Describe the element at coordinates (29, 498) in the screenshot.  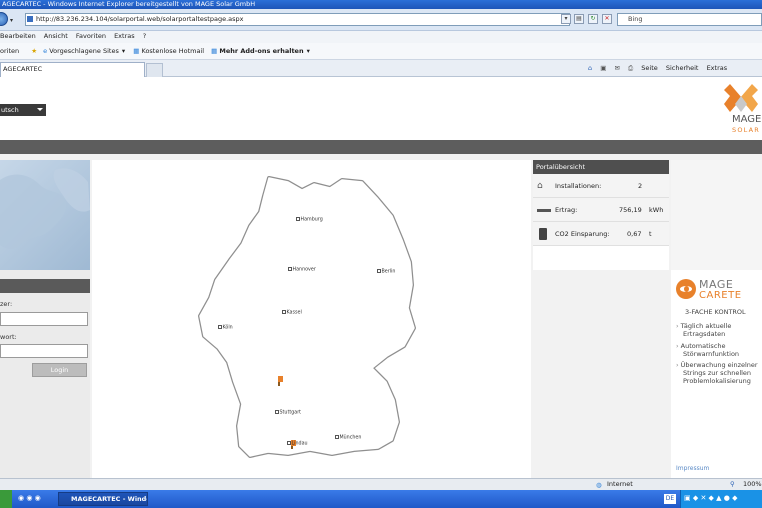
I see `quicklaunch-icons: ◉ ◉ ◉` at that location.